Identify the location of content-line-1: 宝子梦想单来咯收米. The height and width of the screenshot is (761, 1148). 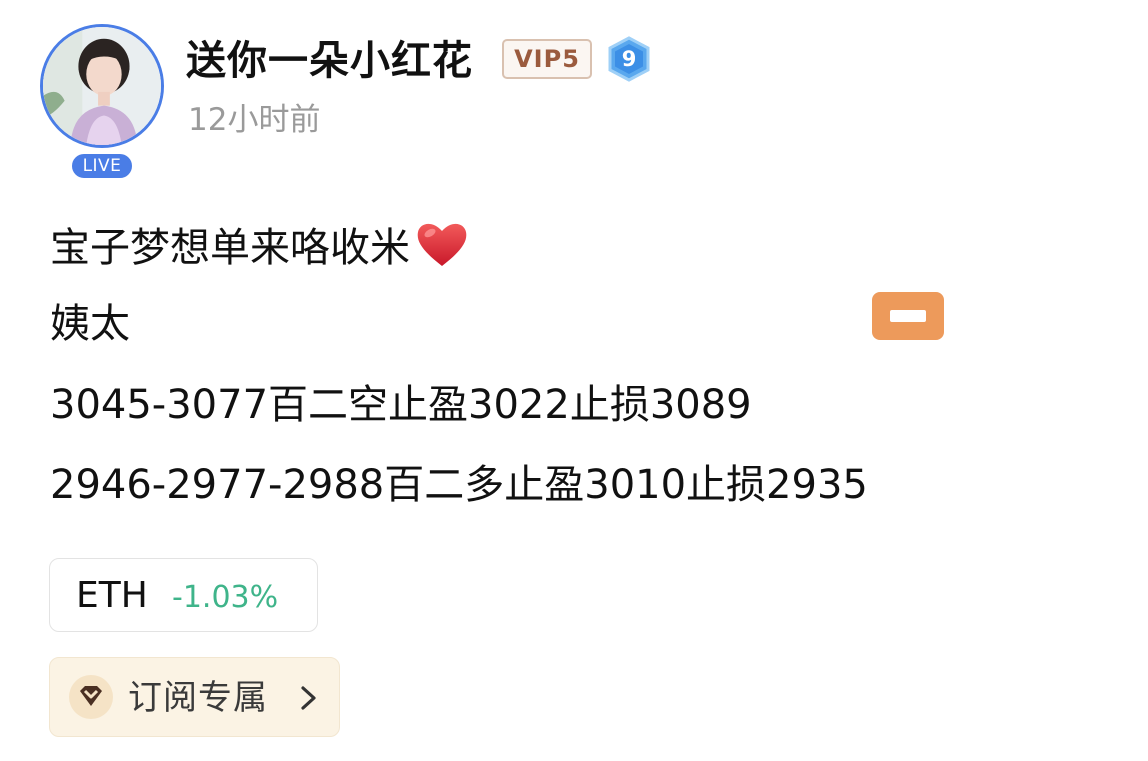
(260, 250).